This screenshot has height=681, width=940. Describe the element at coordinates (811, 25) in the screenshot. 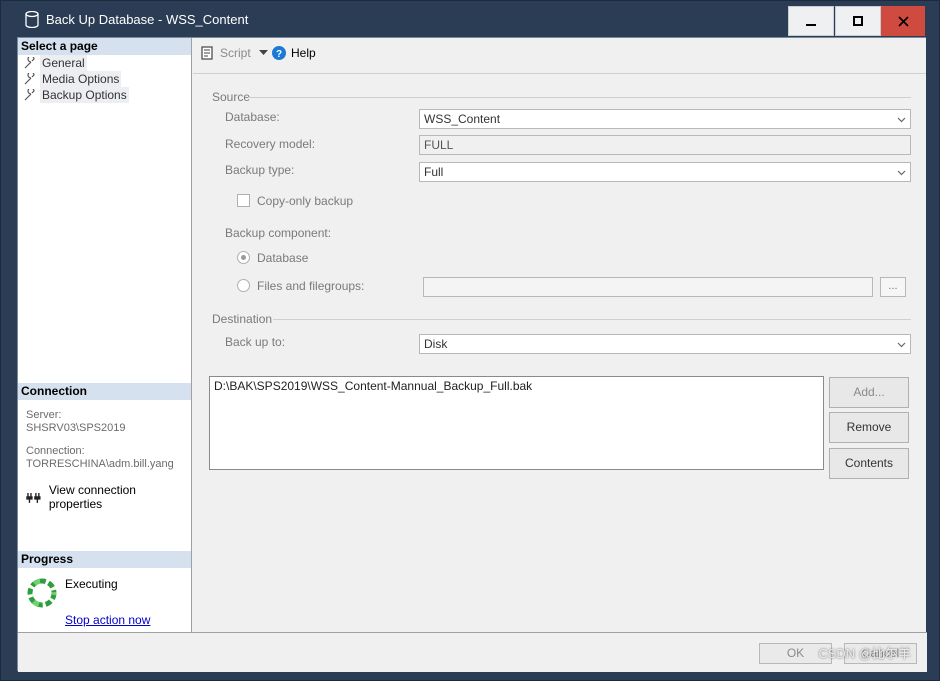

I see `minimize-icon` at that location.